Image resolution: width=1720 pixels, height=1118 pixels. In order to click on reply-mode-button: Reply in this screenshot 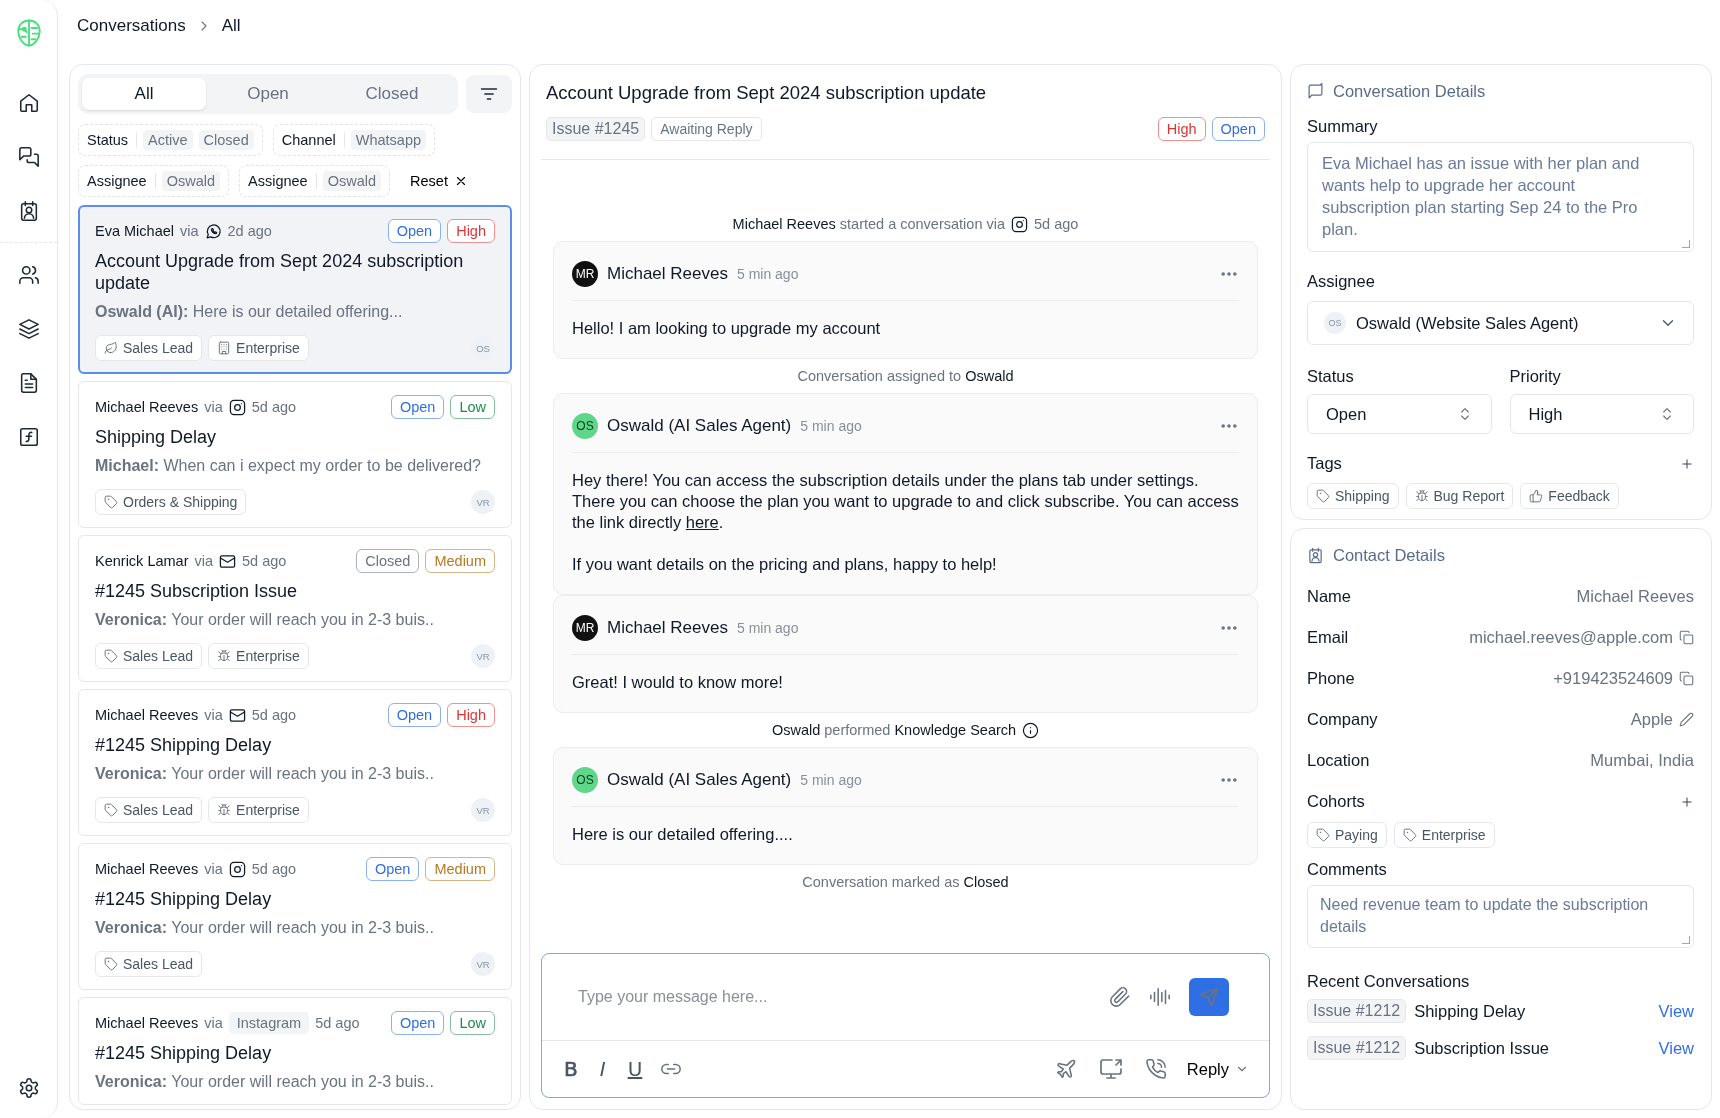, I will do `click(1217, 1069)`.